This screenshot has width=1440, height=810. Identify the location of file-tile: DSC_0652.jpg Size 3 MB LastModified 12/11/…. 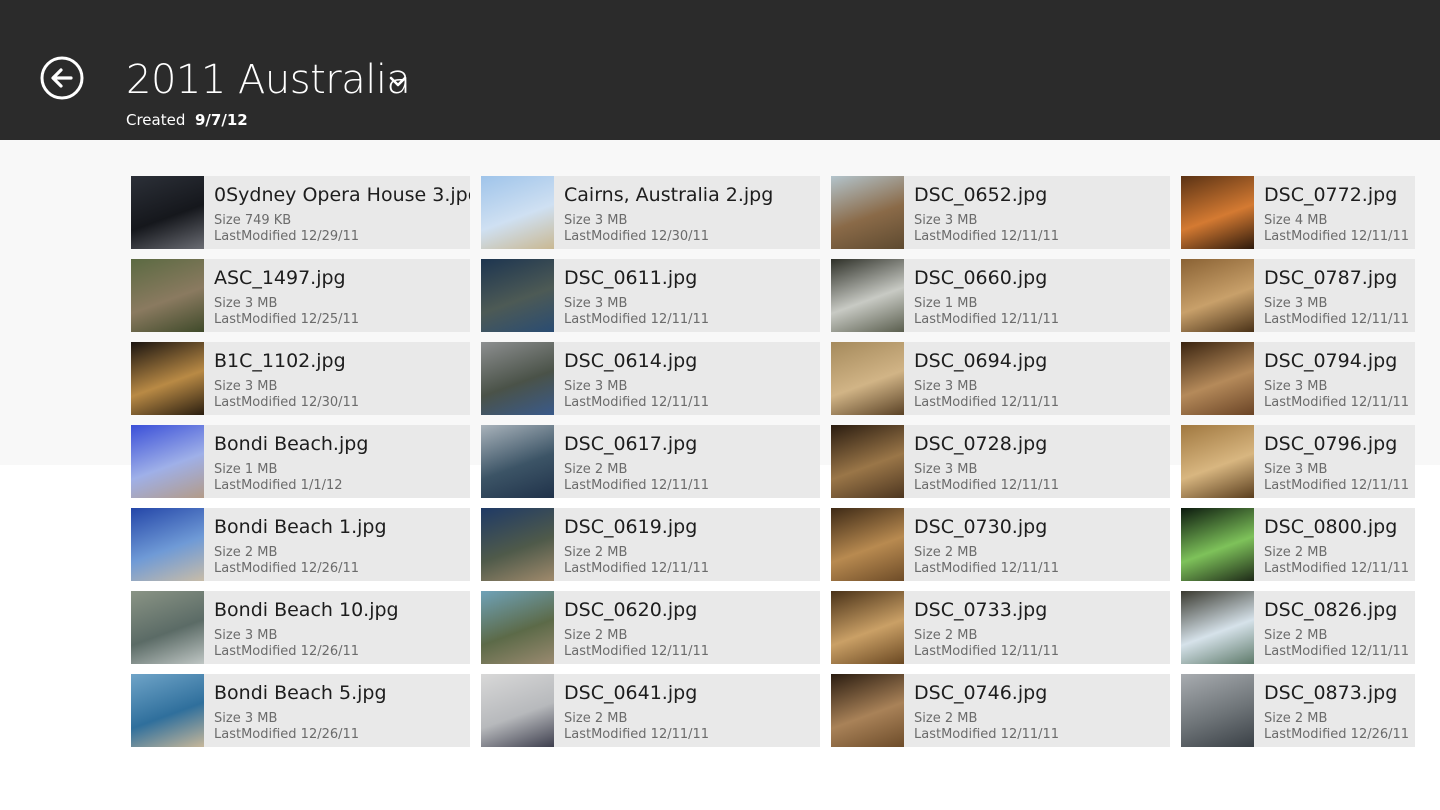
(1000, 212).